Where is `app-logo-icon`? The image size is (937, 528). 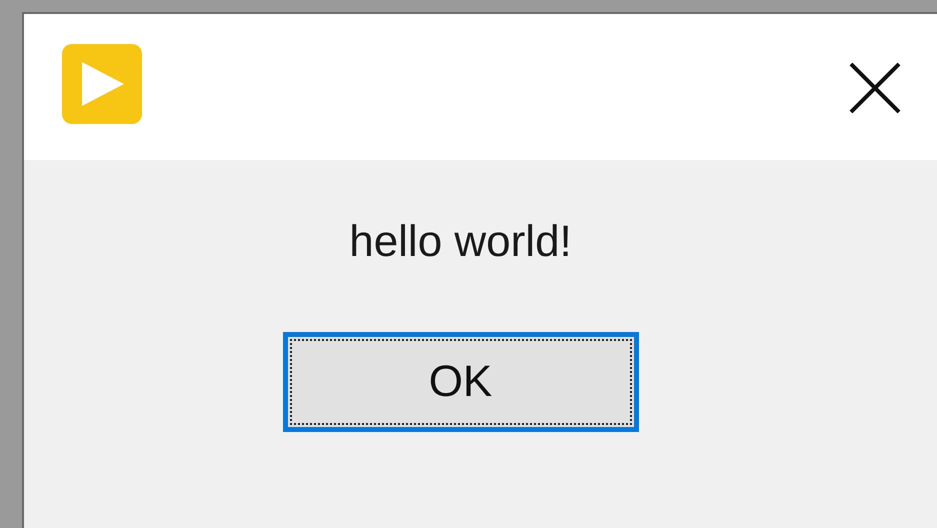 app-logo-icon is located at coordinates (102, 84).